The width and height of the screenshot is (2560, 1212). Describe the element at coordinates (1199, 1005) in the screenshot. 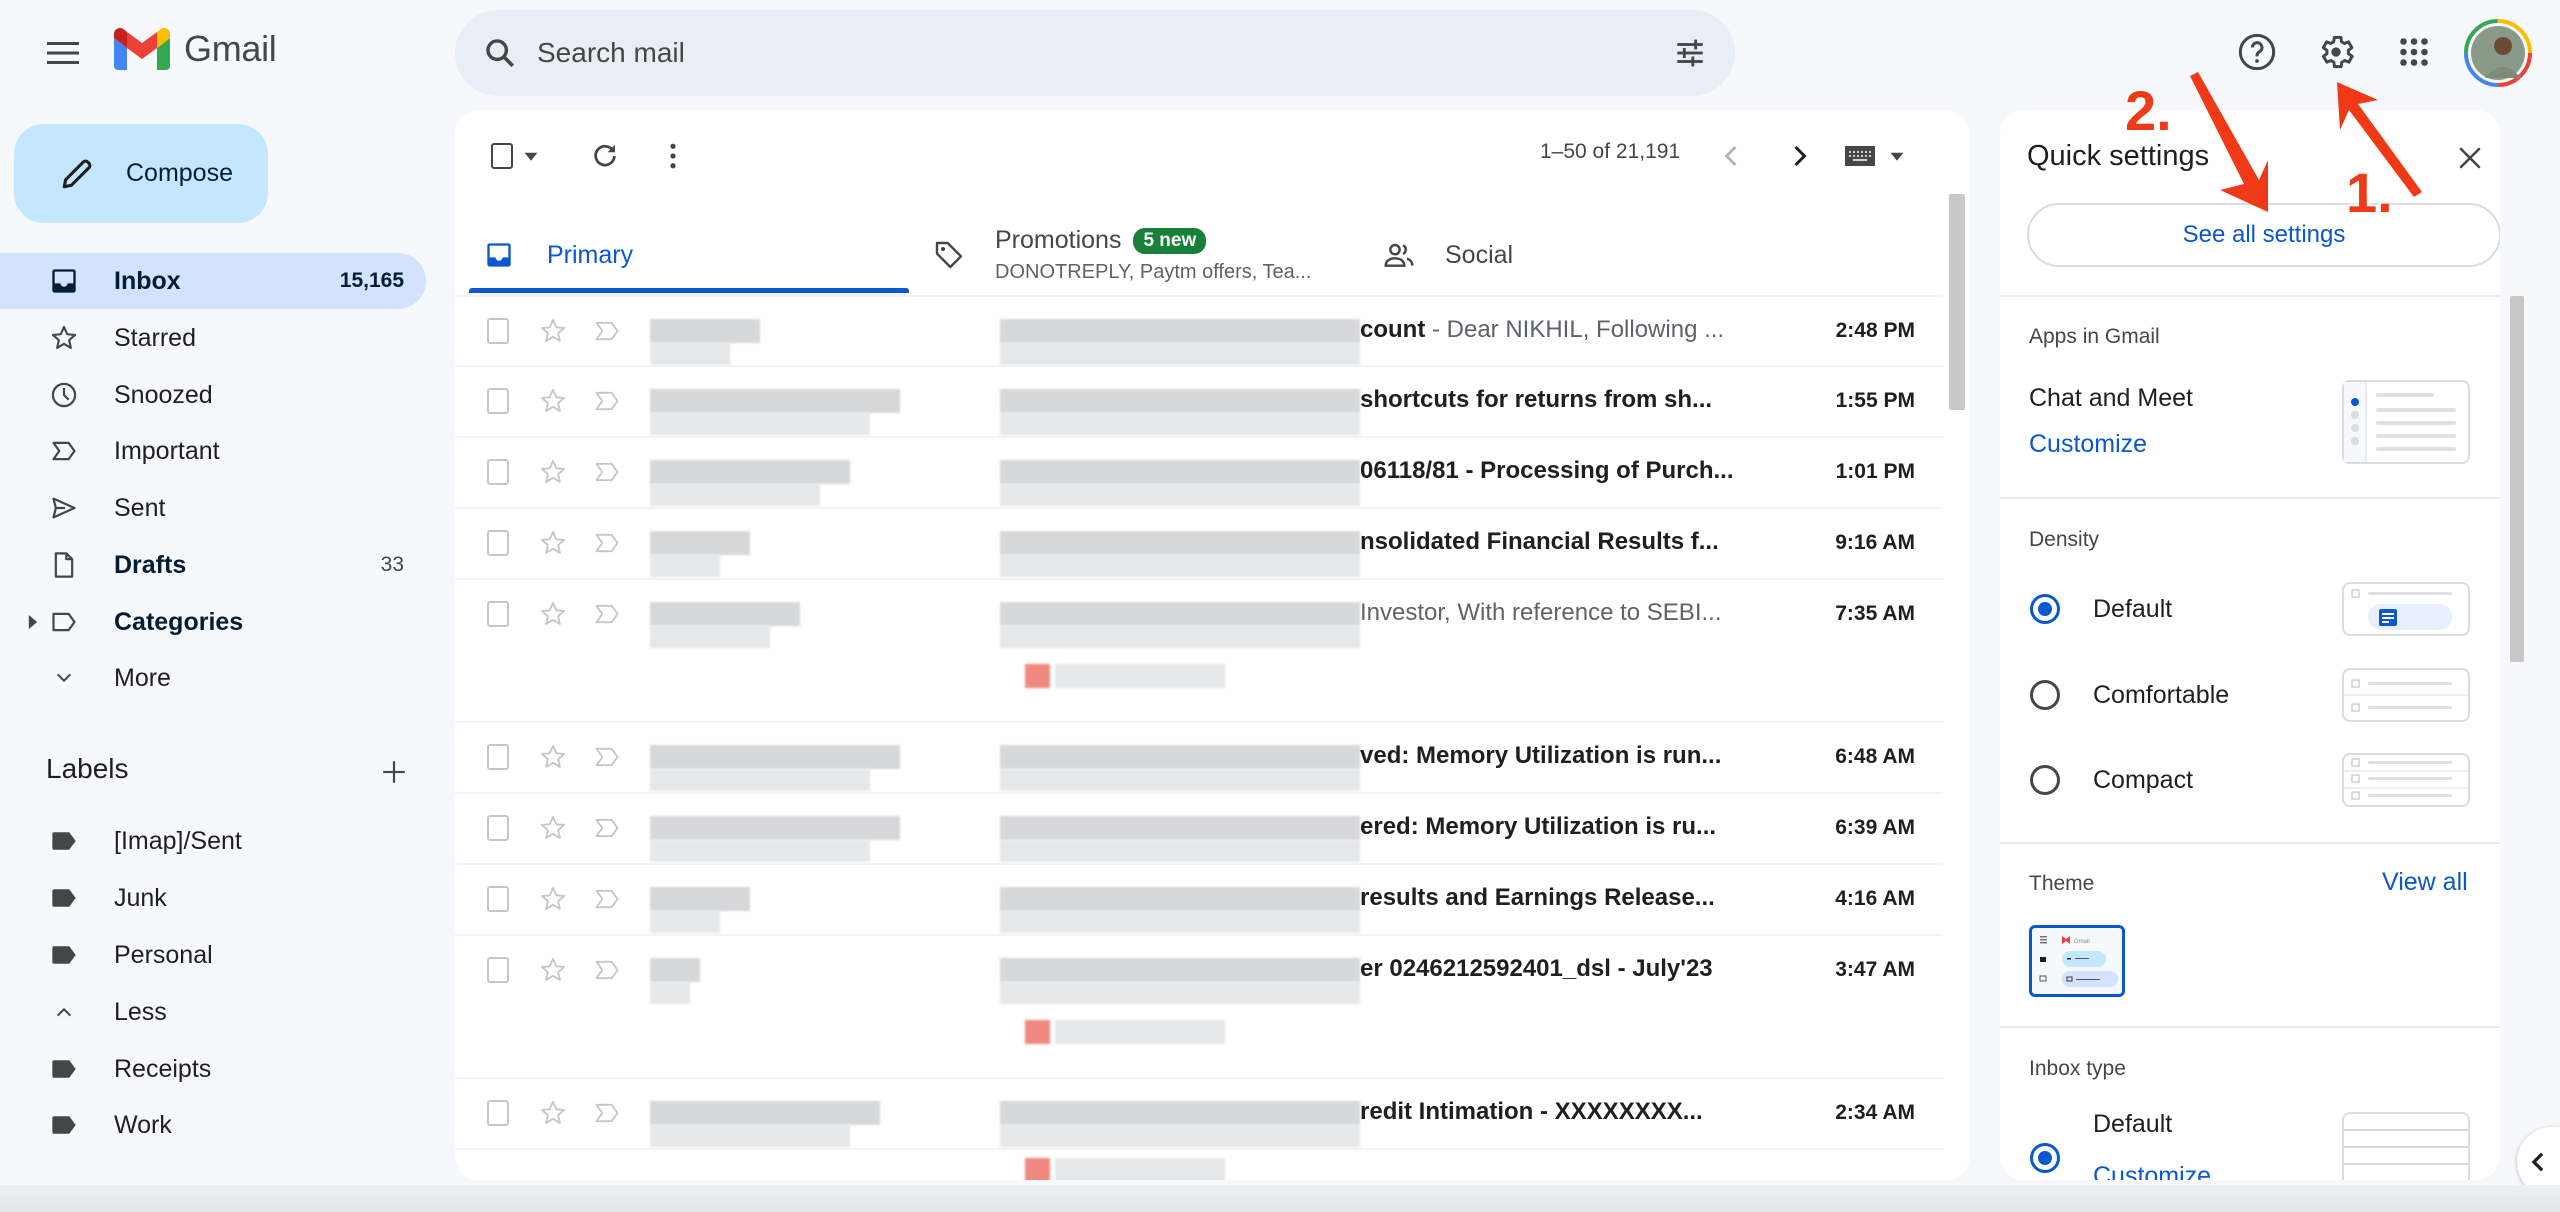

I see `email-row: er 0246212592401_dsl - July'23 3:47 AM` at that location.